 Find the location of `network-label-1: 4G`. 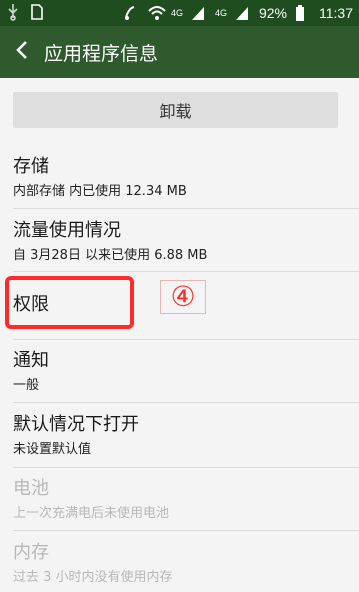

network-label-1: 4G is located at coordinates (176, 13).